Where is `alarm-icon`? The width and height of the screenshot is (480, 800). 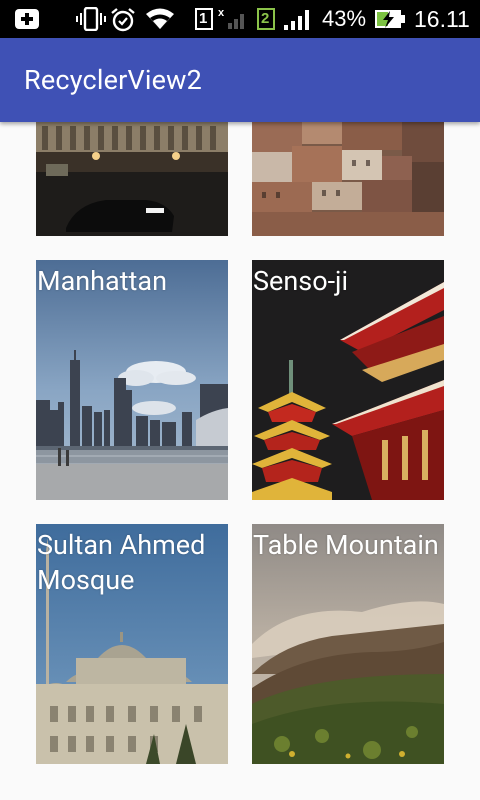 alarm-icon is located at coordinates (123, 19).